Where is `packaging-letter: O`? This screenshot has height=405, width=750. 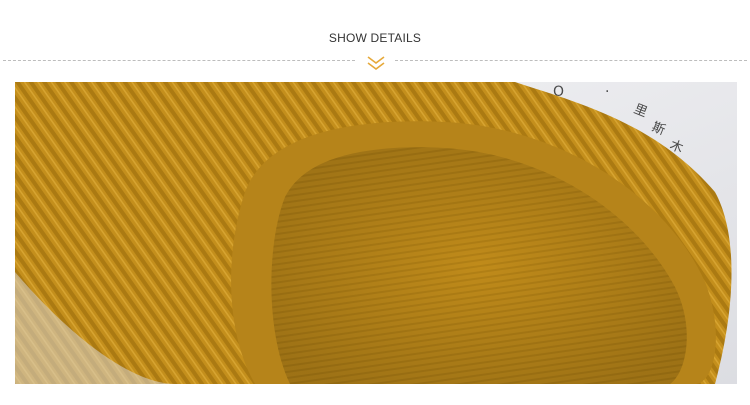 packaging-letter: O is located at coordinates (558, 92).